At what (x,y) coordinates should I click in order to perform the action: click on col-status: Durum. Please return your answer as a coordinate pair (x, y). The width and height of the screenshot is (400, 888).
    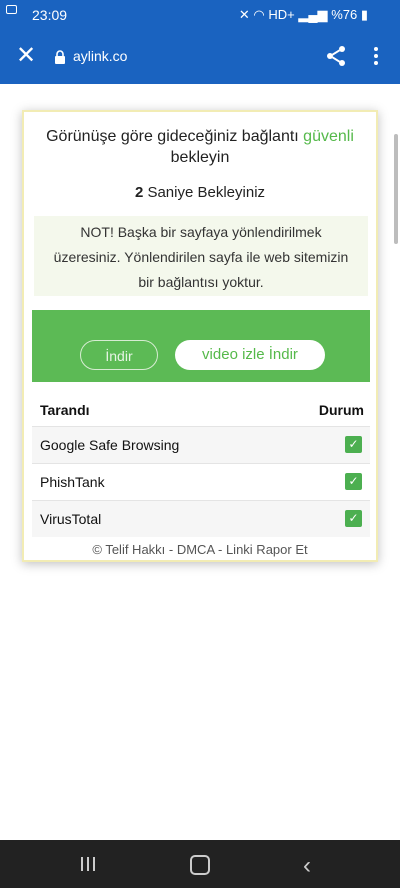
    Looking at the image, I should click on (341, 410).